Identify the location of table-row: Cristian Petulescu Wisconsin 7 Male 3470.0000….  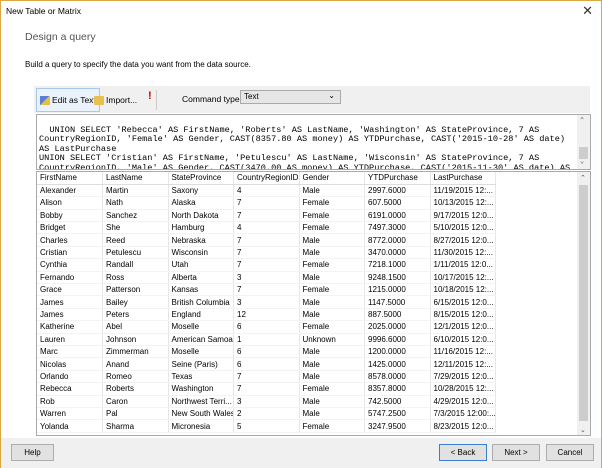
(266, 253).